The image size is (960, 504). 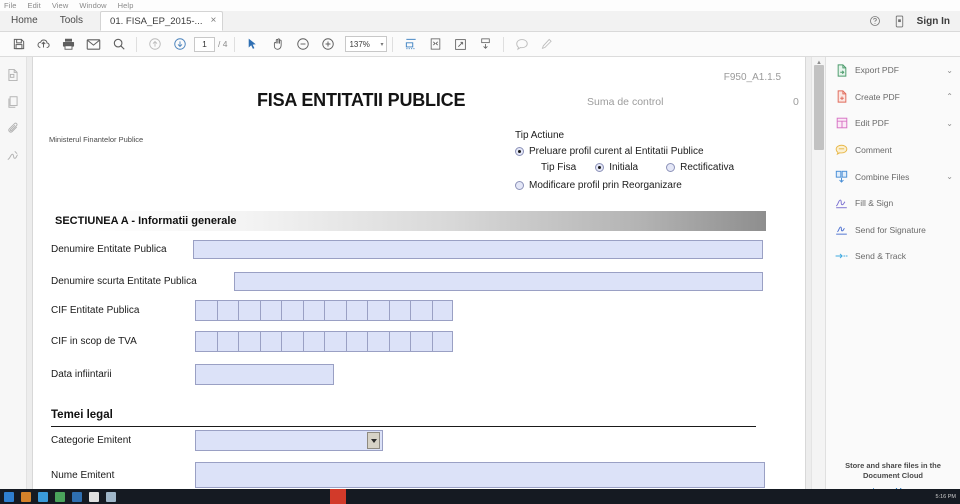 What do you see at coordinates (10, 5) in the screenshot?
I see `menu-item-file: File` at bounding box center [10, 5].